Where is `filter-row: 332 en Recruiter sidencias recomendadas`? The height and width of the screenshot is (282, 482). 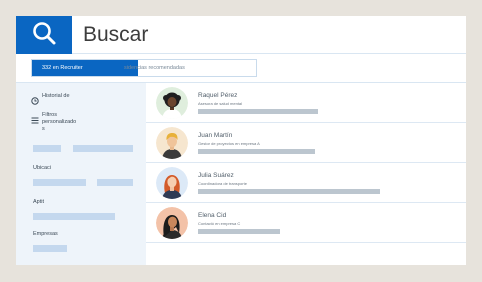 filter-row: 332 en Recruiter sidencias recomendadas is located at coordinates (241, 69).